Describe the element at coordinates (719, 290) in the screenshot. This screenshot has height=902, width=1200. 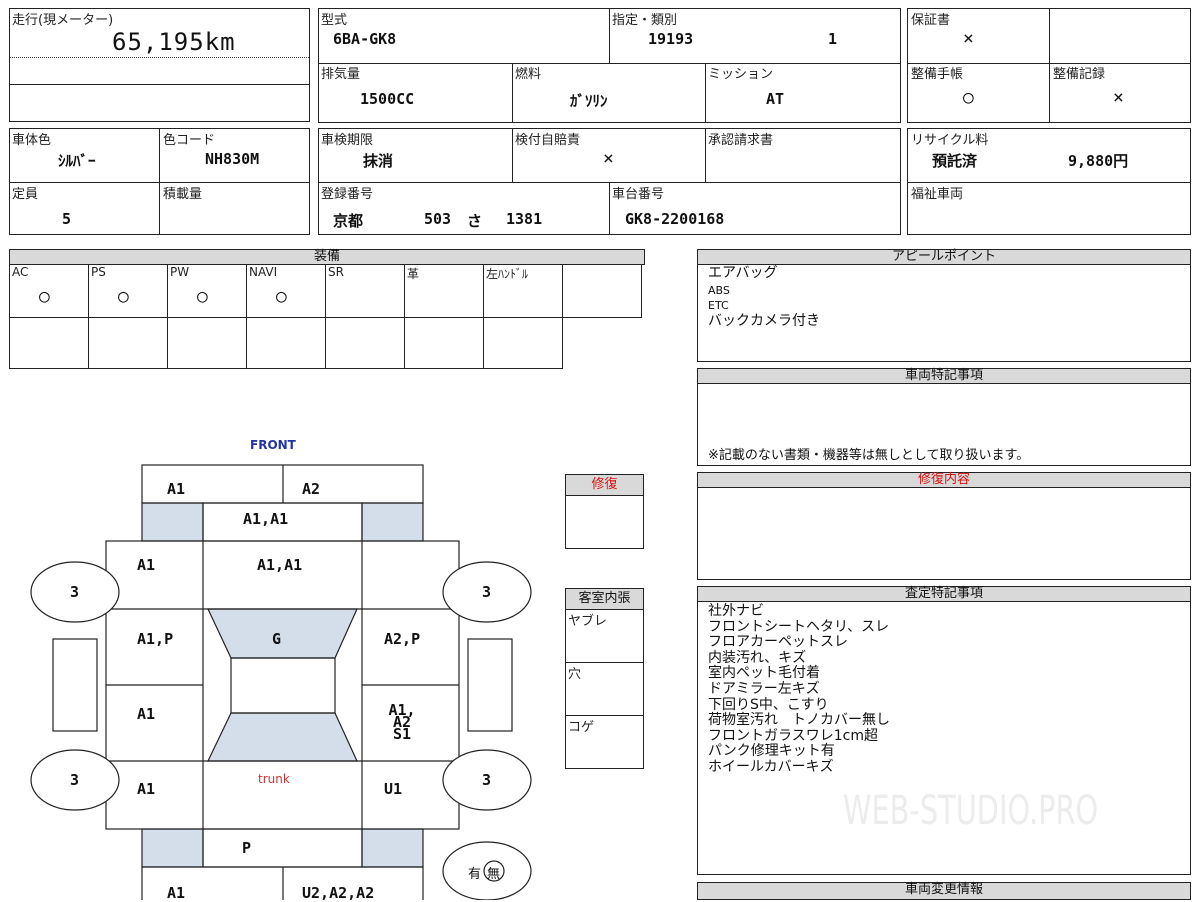
I see `appeal-line: ABS` at that location.